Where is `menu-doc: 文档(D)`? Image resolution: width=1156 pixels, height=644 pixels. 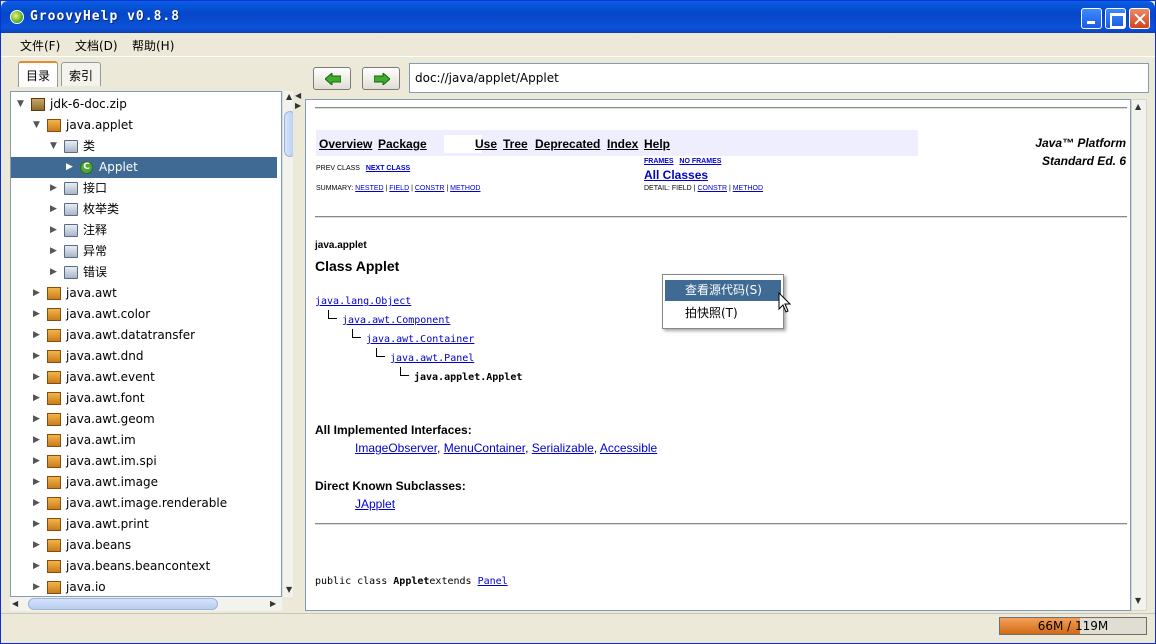 menu-doc: 文档(D) is located at coordinates (96, 45).